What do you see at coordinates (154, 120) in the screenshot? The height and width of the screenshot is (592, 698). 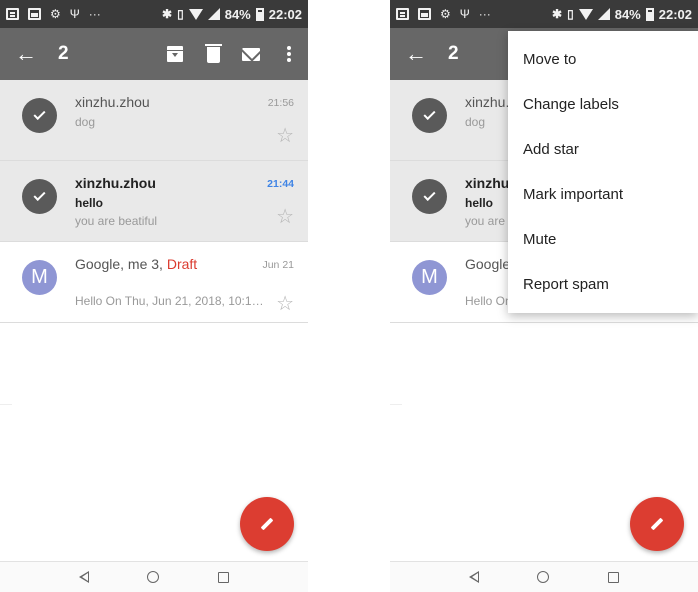 I see `email-row: xinzhu.zhou 21:56 dog ☆` at bounding box center [154, 120].